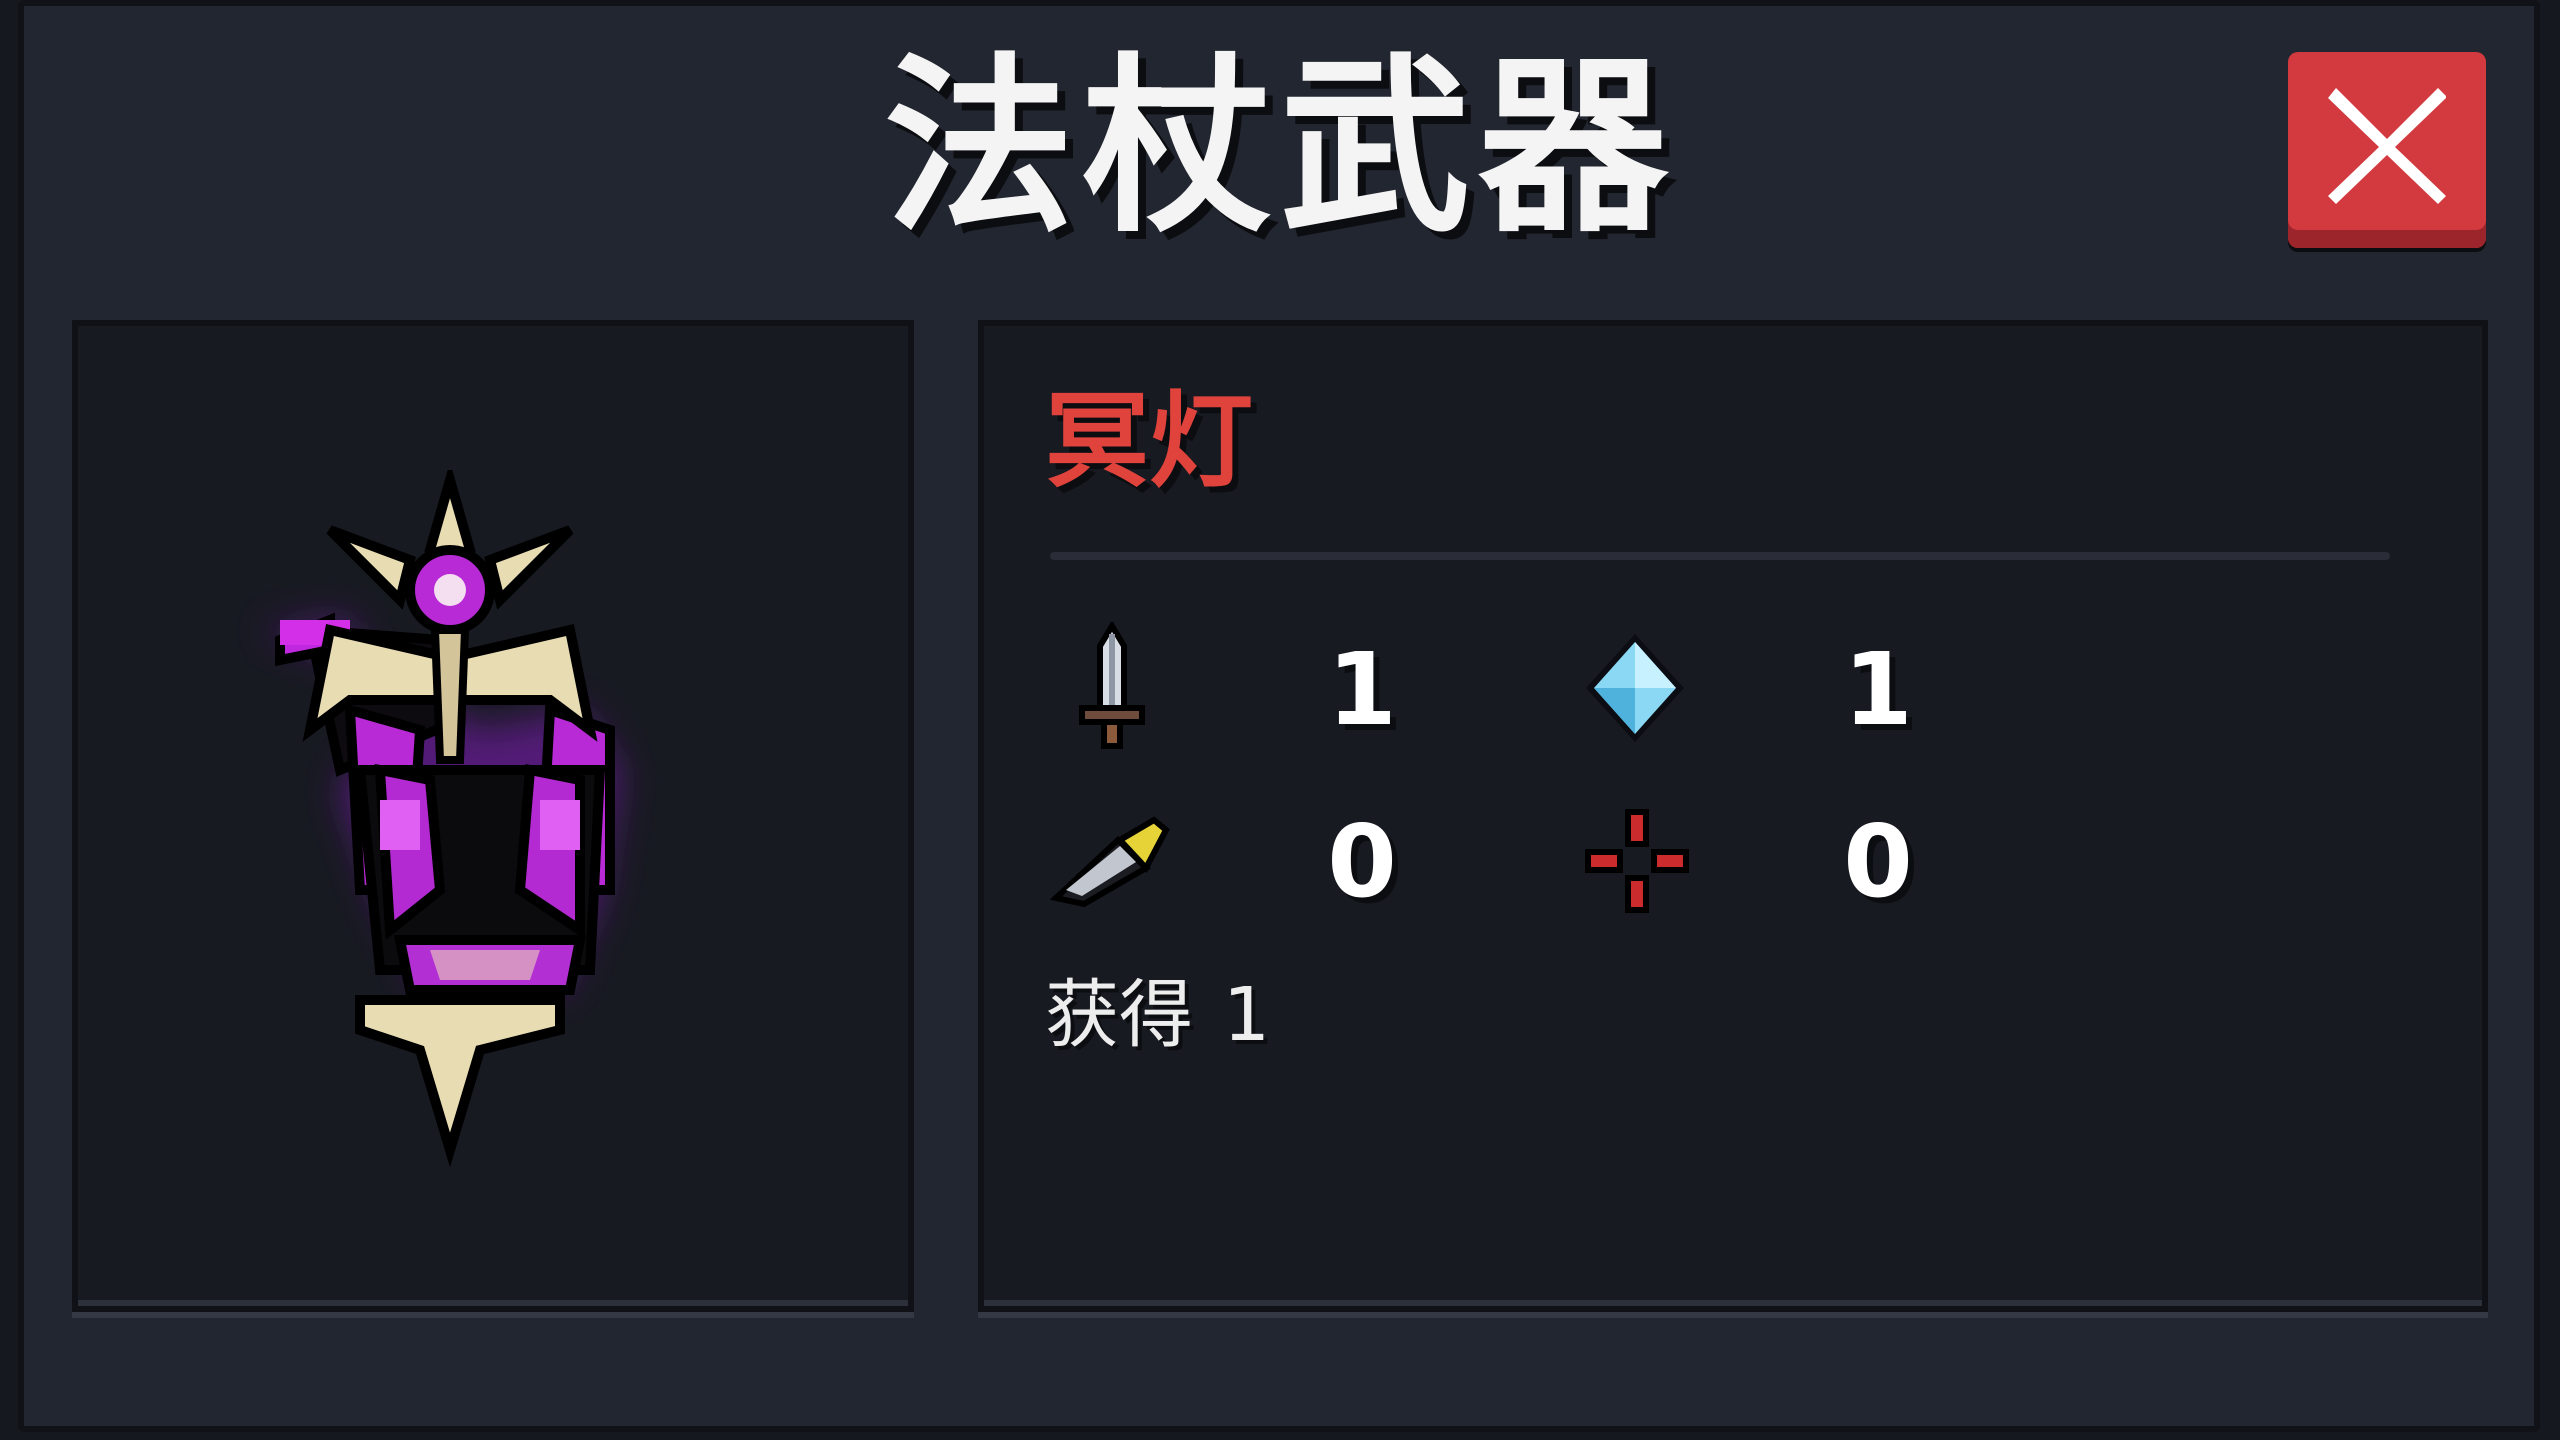 Image resolution: width=2560 pixels, height=1440 pixels. Describe the element at coordinates (1112, 685) in the screenshot. I see `sword-damage-icon` at that location.